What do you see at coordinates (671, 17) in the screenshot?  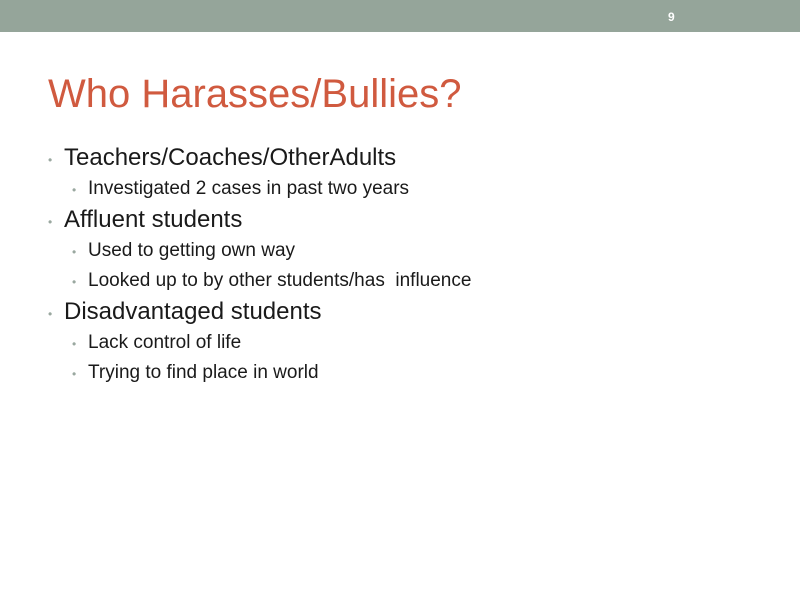 I see `slide-number: 9` at bounding box center [671, 17].